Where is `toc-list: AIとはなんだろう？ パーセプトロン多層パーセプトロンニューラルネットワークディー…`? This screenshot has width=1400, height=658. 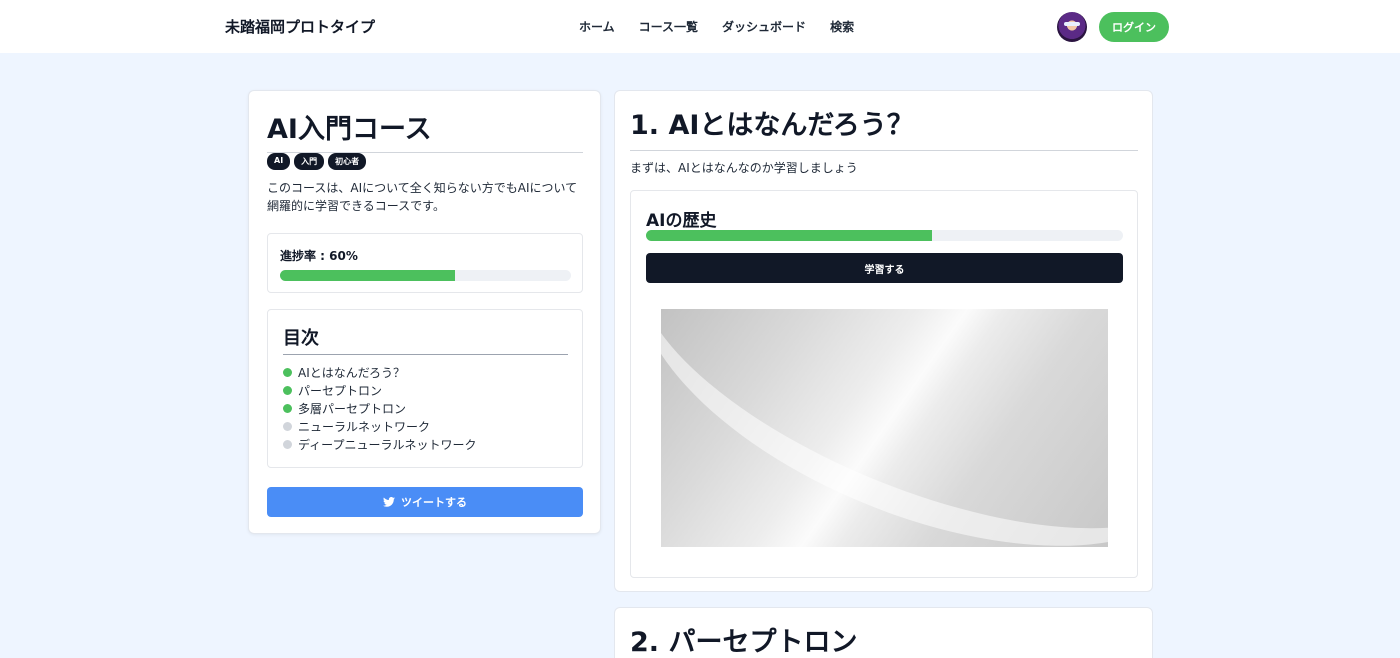 toc-list: AIとはなんだろう？ パーセプトロン多層パーセプトロンニューラルネットワークディー… is located at coordinates (379, 408).